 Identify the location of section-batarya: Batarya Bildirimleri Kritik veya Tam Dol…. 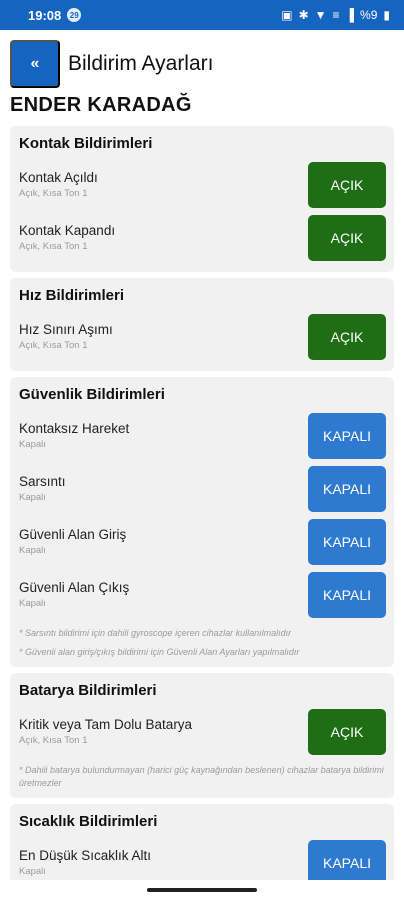
(202, 735).